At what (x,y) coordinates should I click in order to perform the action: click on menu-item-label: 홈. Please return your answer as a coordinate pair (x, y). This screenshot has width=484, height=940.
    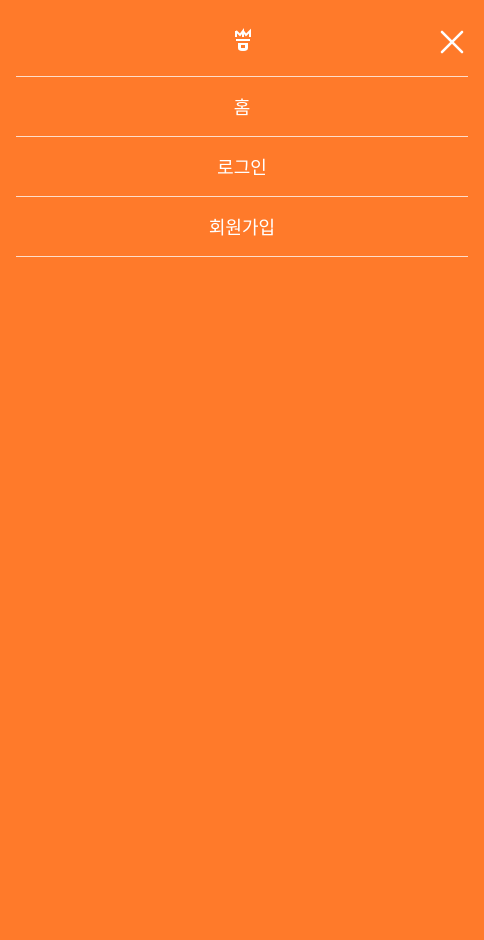
    Looking at the image, I should click on (242, 108).